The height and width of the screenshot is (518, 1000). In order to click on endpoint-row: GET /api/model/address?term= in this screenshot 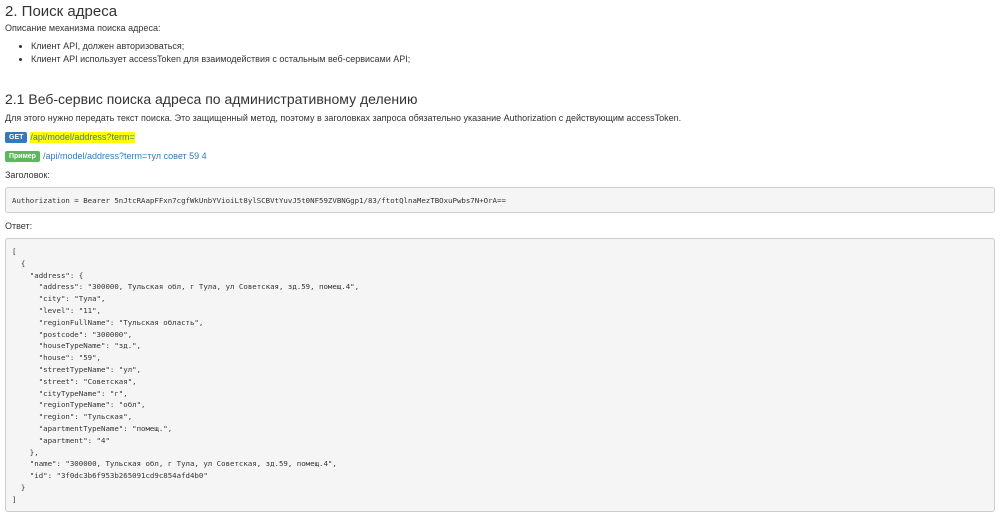, I will do `click(70, 137)`.